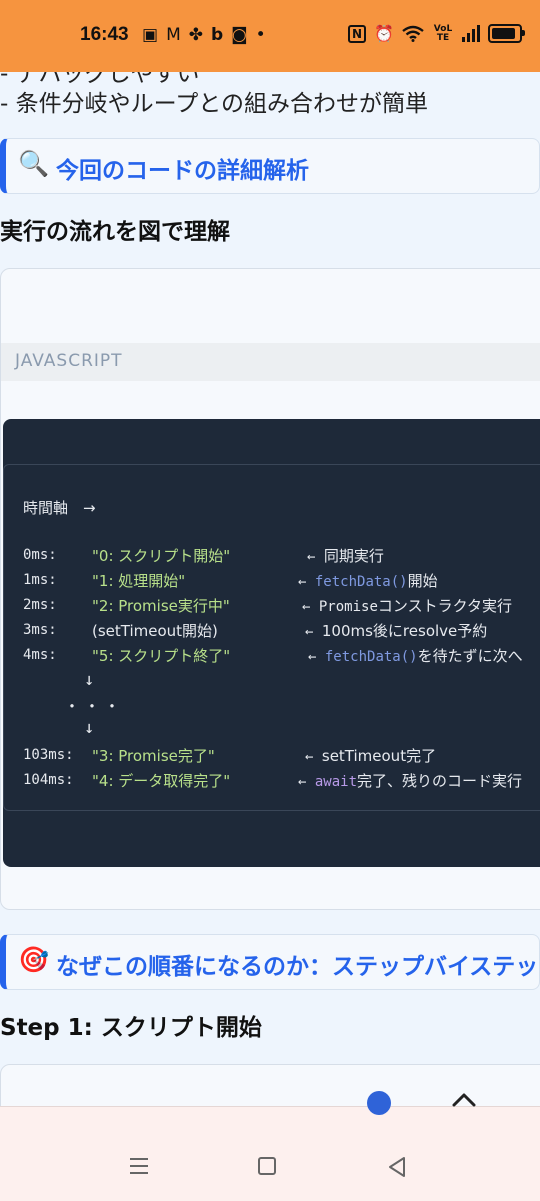 This screenshot has height=1201, width=540. I want to click on status-bar: 16:43 ▣ M ✤ b ◙ • N ⏰ VoLTE, so click(270, 36).